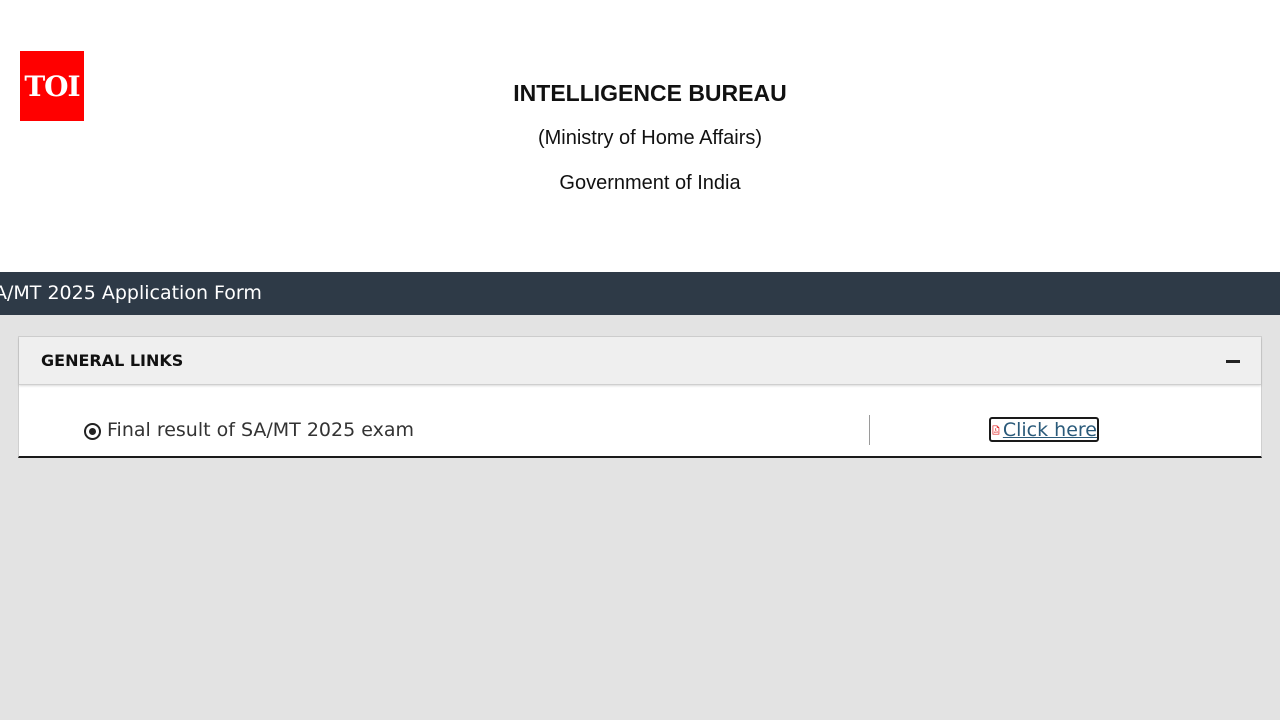 The image size is (1280, 720). I want to click on panel-title: GENERAL LINKS, so click(112, 360).